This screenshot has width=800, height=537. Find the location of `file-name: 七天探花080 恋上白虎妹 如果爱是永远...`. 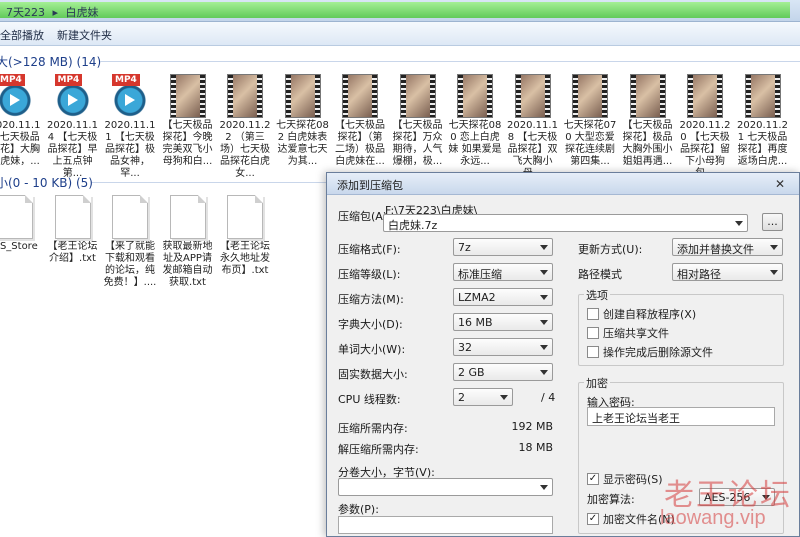

file-name: 七天探花080 恋上白虎妹 如果爱是永远... is located at coordinates (475, 143).